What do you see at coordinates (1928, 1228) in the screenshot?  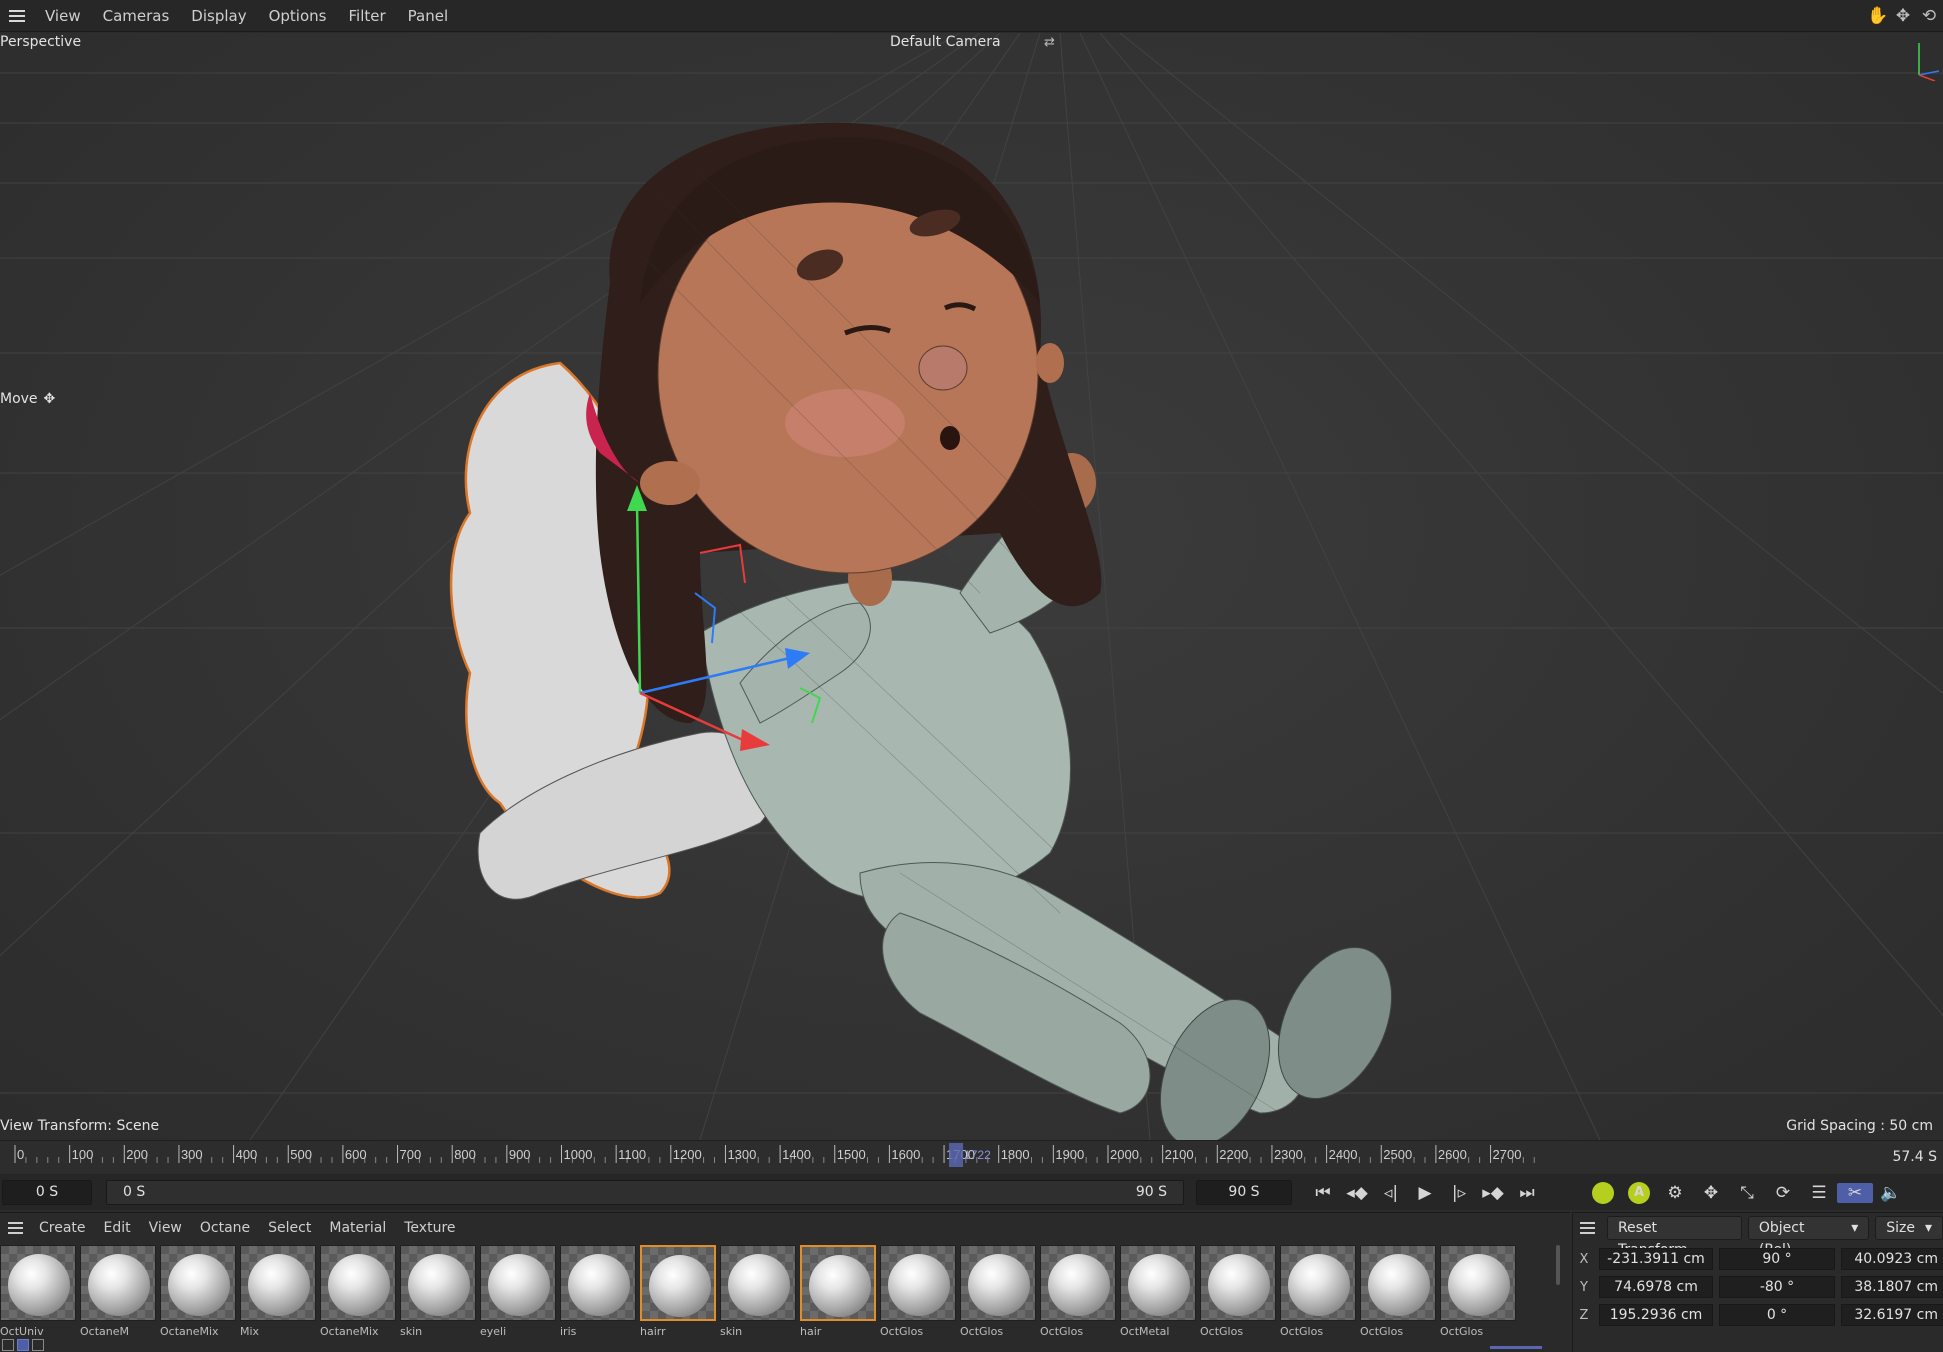 I see `chevron-down-icon: ▾` at bounding box center [1928, 1228].